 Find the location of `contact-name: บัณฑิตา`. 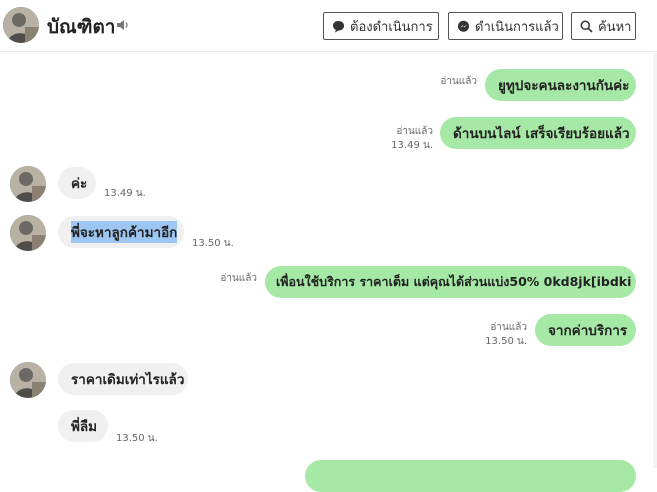

contact-name: บัณฑิตา is located at coordinates (81, 27).